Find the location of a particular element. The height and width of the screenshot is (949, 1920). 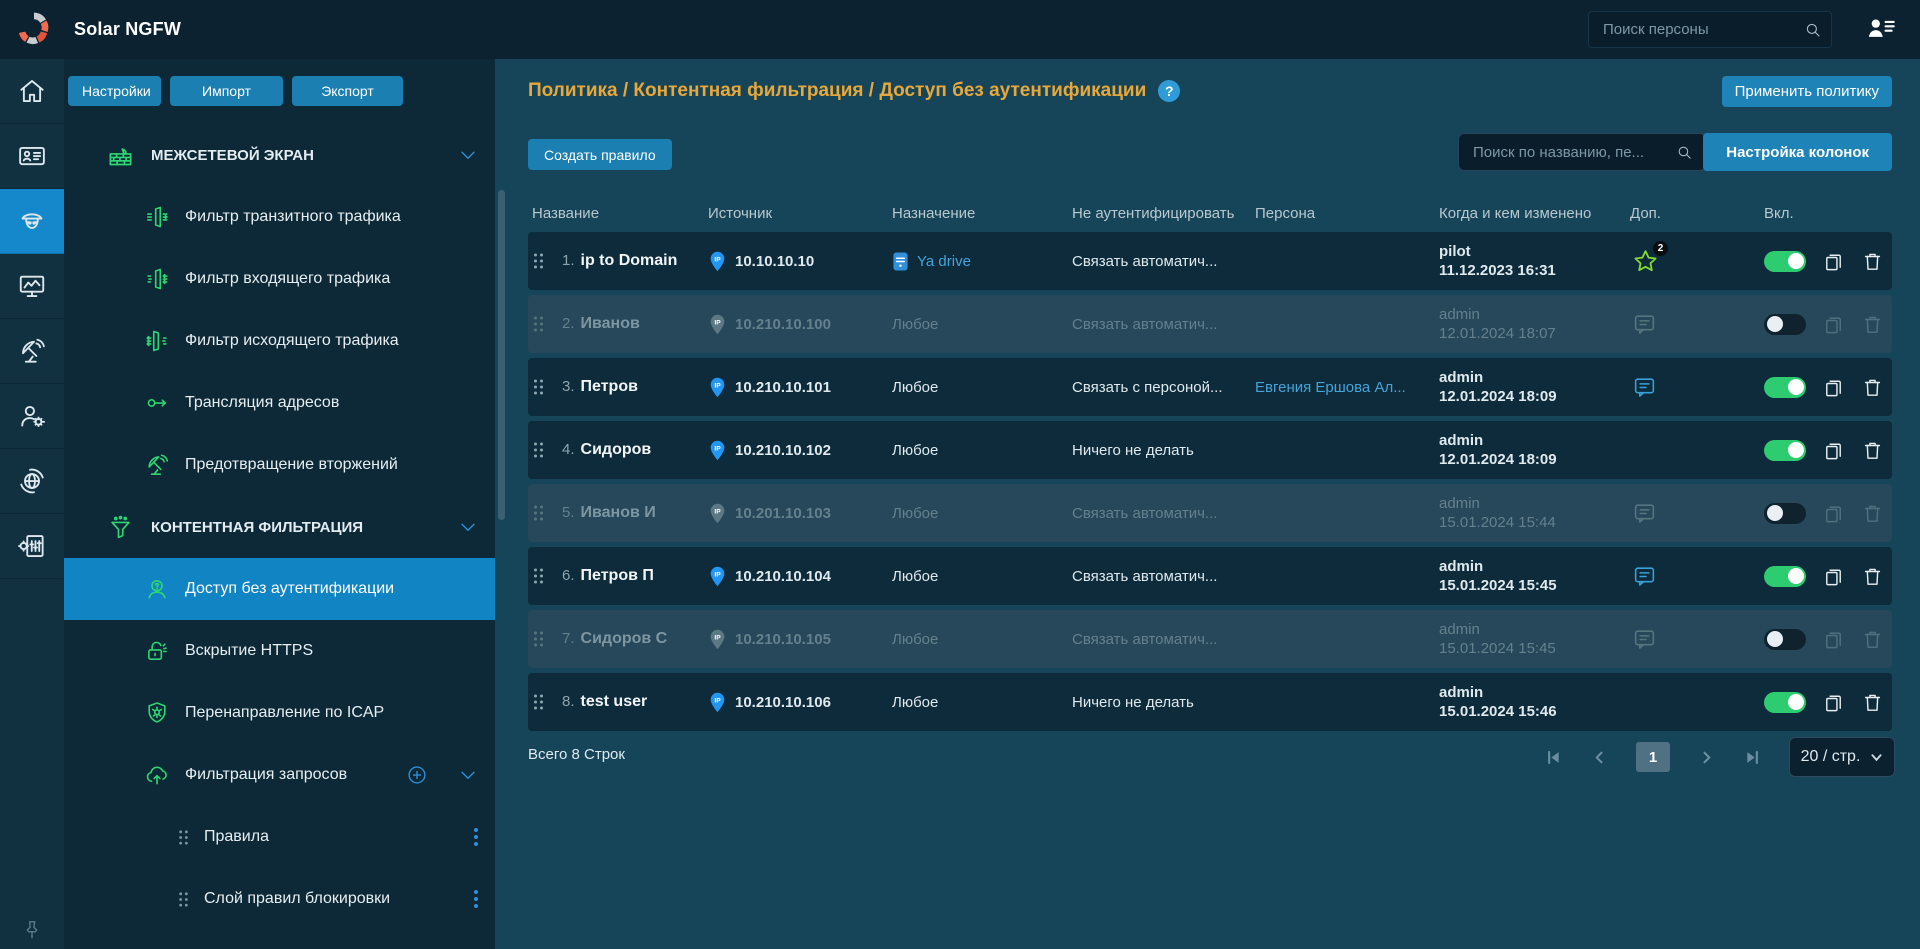

rail-item-persons is located at coordinates (32, 156).